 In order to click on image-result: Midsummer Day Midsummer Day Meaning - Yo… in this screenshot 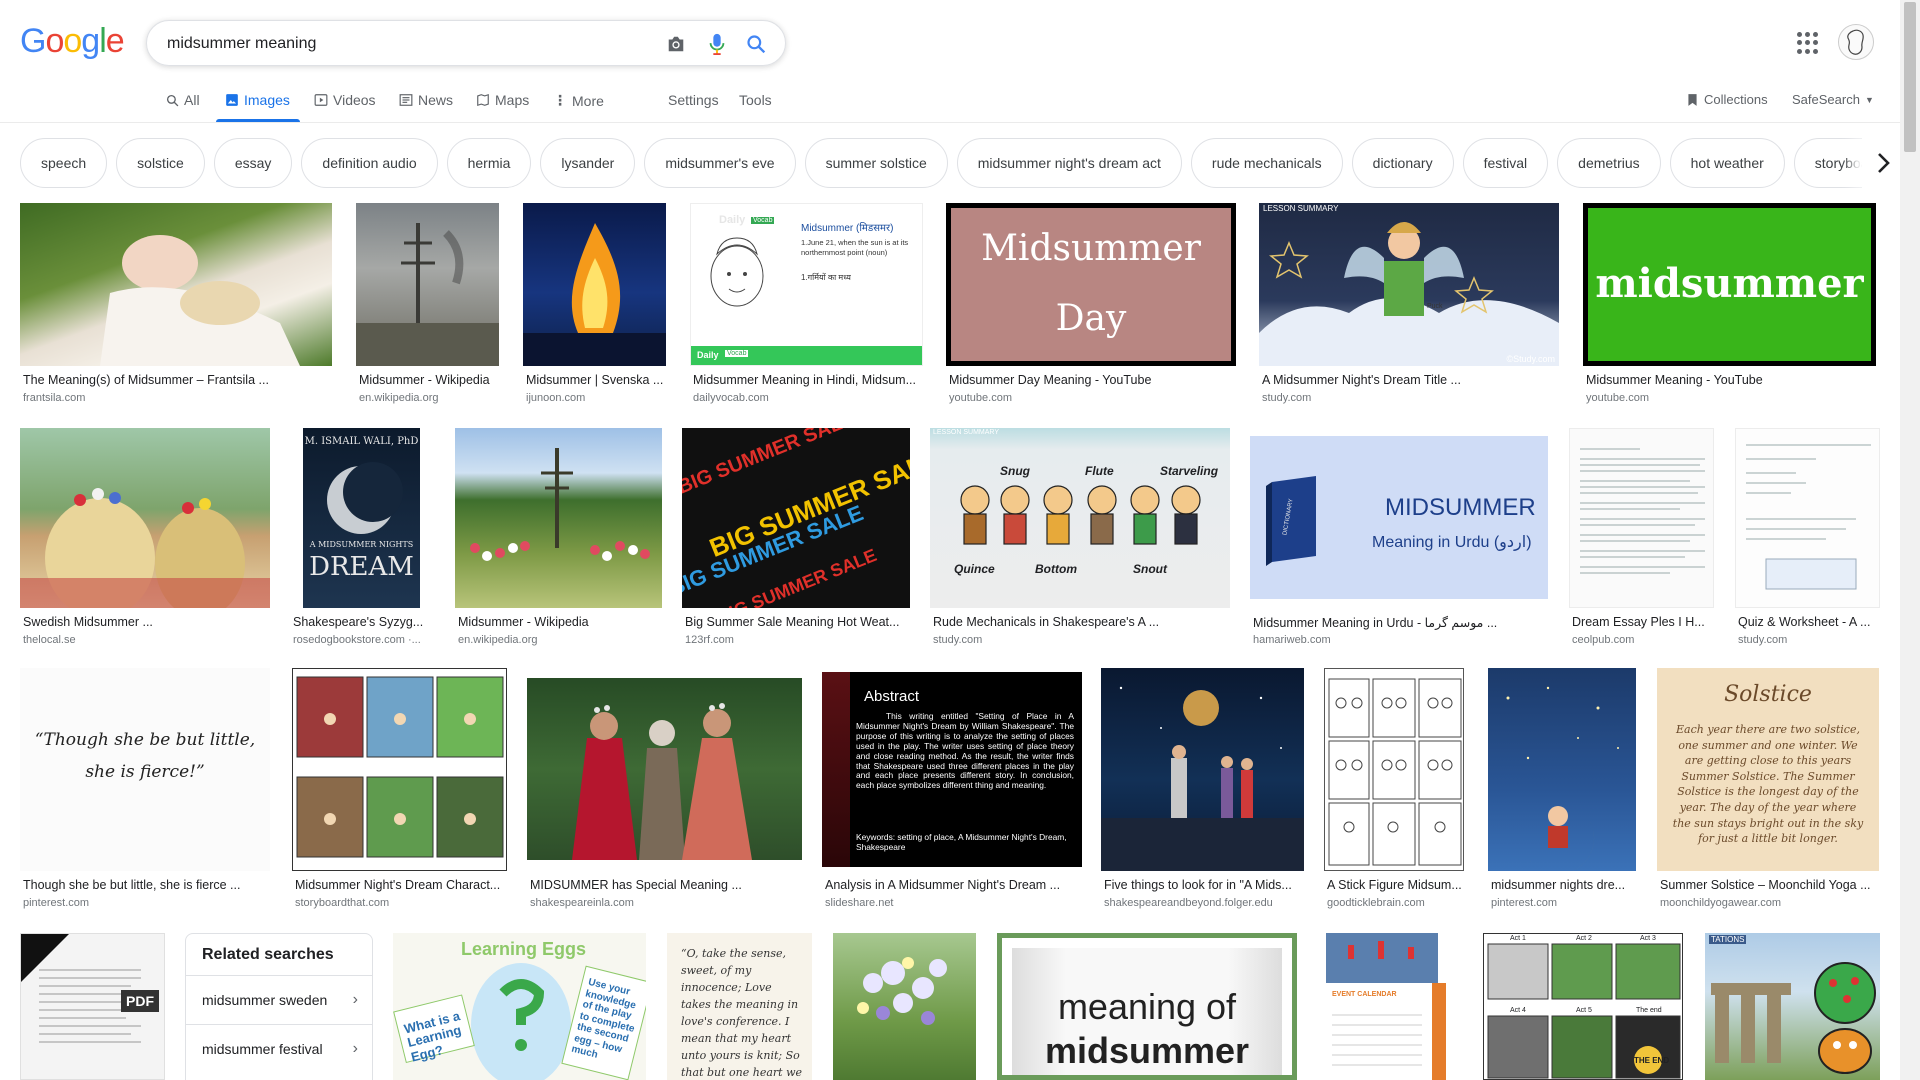, I will do `click(1091, 305)`.